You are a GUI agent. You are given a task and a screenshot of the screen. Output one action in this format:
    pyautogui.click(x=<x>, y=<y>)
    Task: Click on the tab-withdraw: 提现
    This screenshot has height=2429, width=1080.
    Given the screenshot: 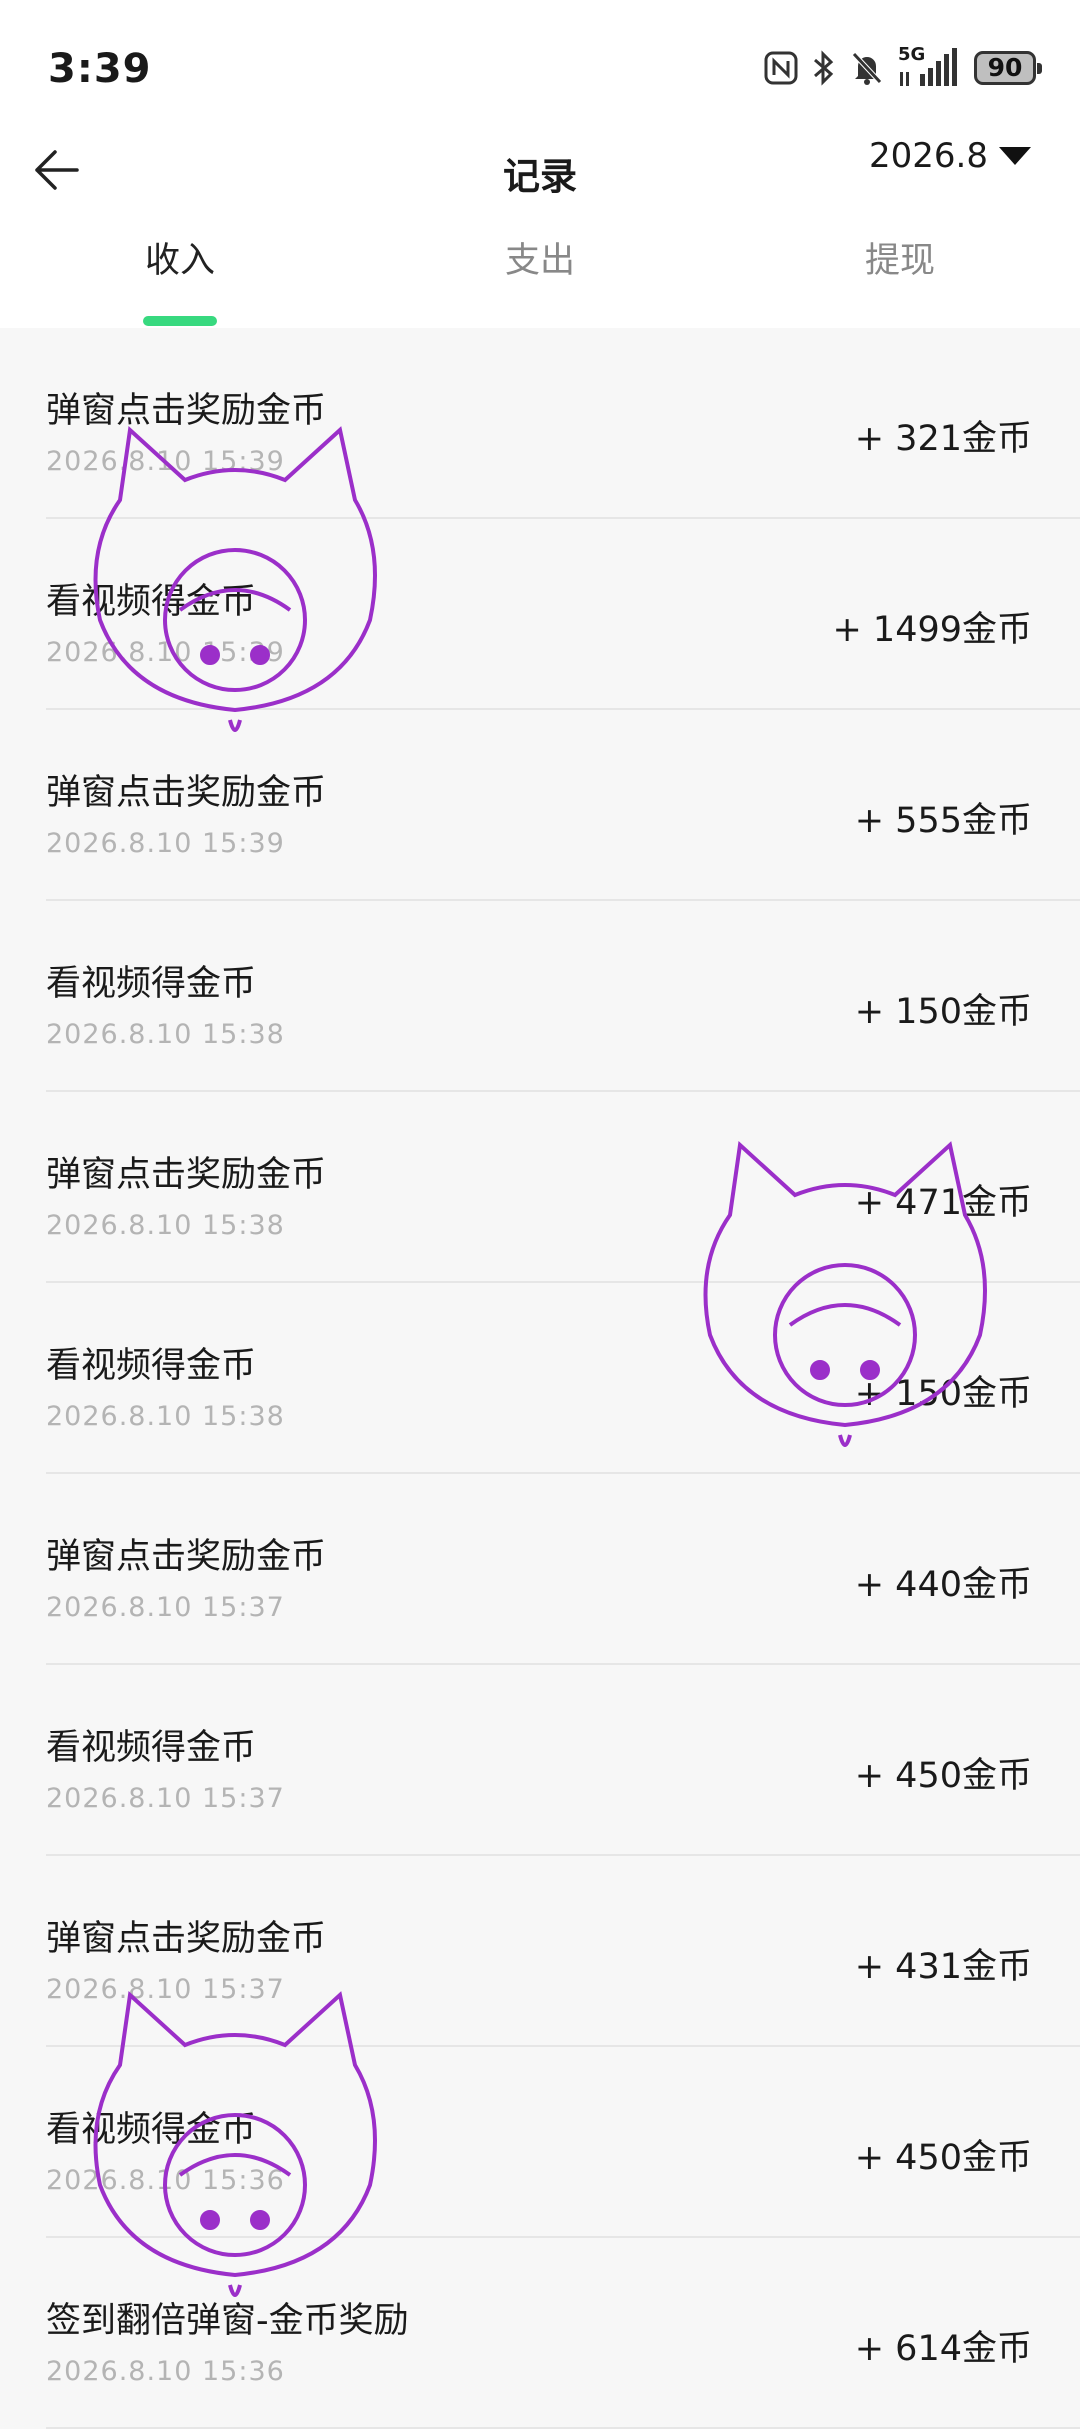 What is the action you would take?
    pyautogui.click(x=900, y=257)
    